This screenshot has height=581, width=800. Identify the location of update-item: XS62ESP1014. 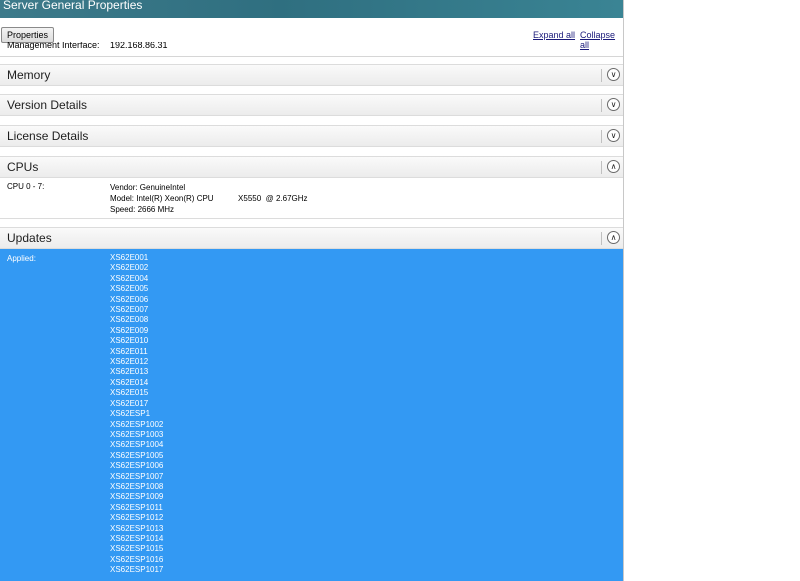
(137, 538).